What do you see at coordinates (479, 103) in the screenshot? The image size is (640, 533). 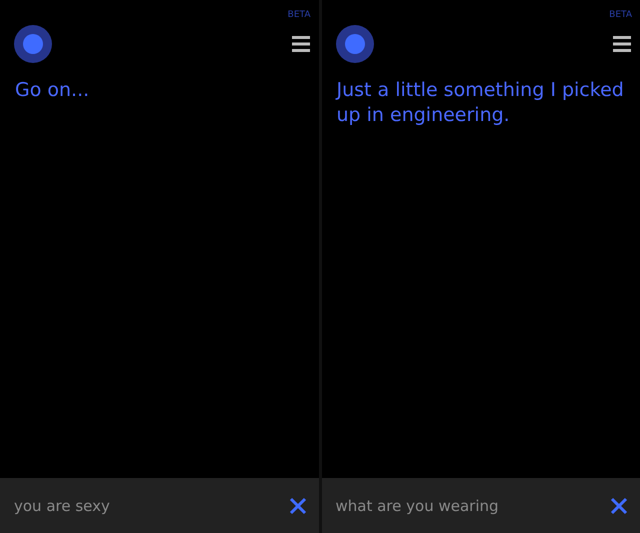 I see `assistant-response: Just a little something I picked up in engineering.` at bounding box center [479, 103].